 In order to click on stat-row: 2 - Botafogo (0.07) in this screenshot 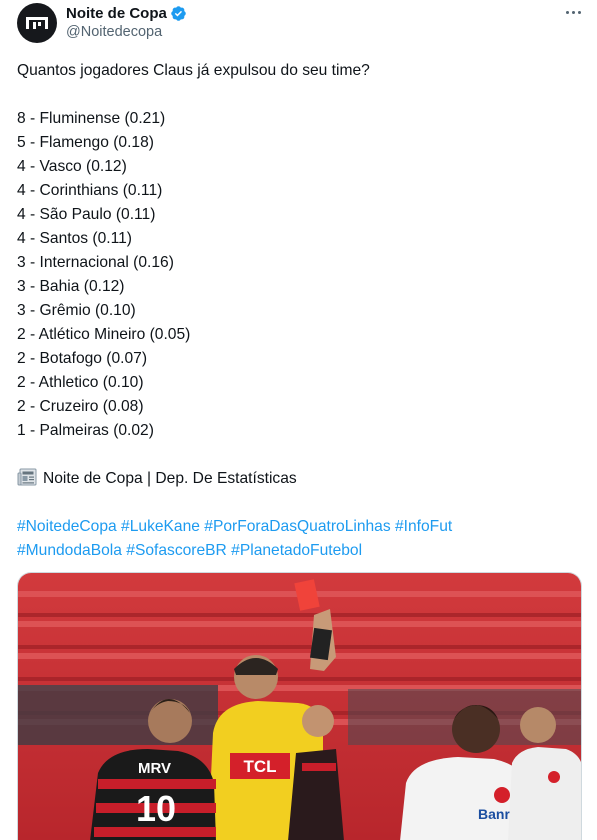, I will do `click(82, 358)`.